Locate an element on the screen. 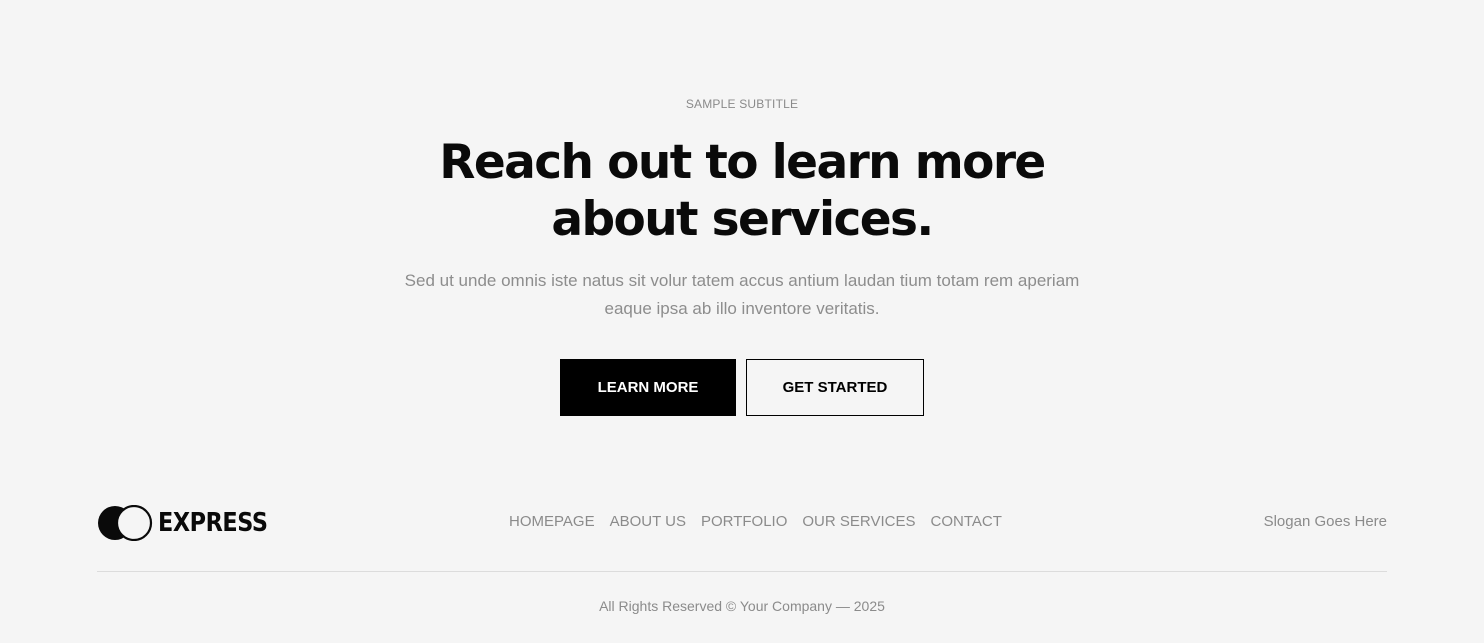 The height and width of the screenshot is (643, 1484). description-line-2: eaque ipsa ab illo inventore veritatis. is located at coordinates (742, 308).